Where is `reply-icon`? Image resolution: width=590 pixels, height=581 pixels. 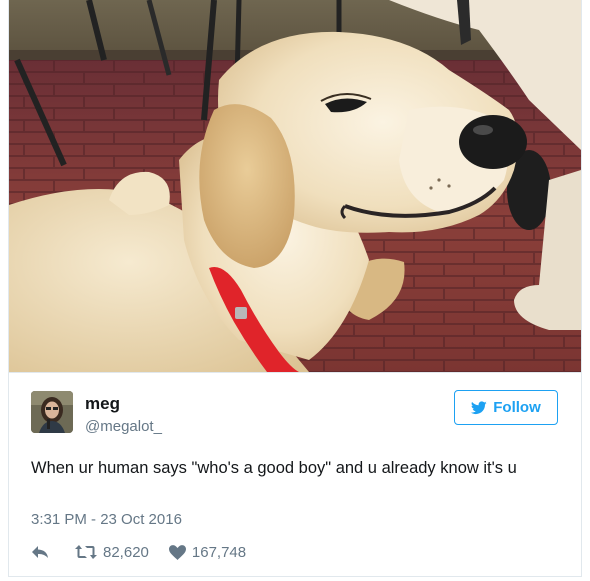
reply-icon is located at coordinates (40, 552).